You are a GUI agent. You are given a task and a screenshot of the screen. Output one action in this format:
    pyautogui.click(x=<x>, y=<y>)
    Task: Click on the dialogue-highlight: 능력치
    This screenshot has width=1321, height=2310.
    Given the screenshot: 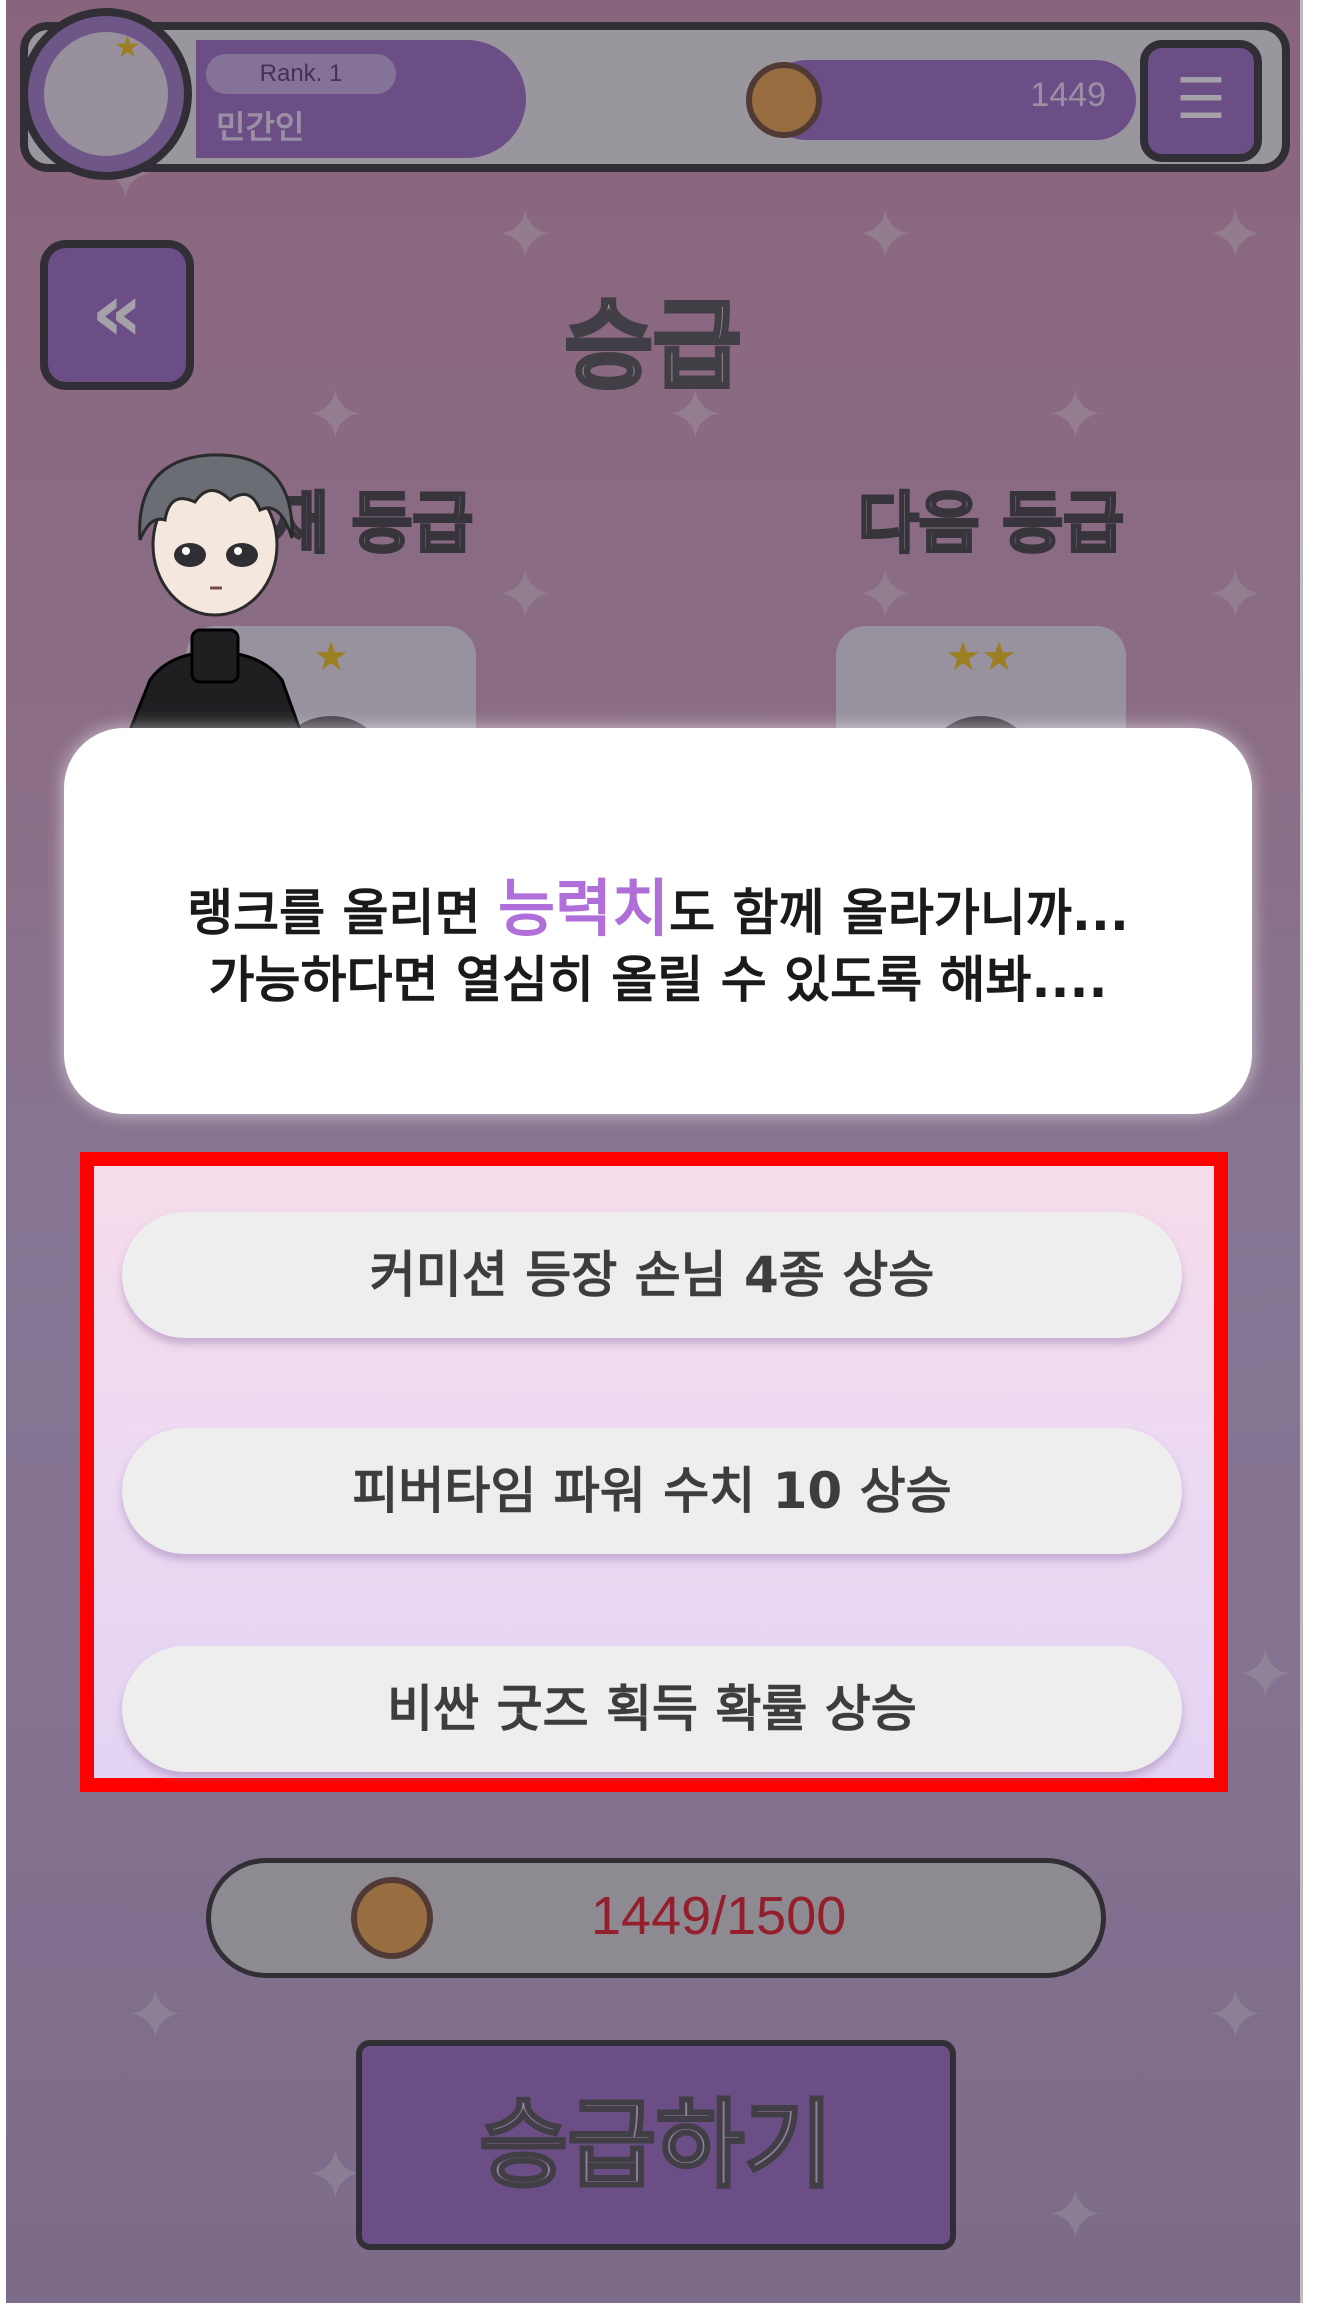 What is the action you would take?
    pyautogui.click(x=583, y=908)
    